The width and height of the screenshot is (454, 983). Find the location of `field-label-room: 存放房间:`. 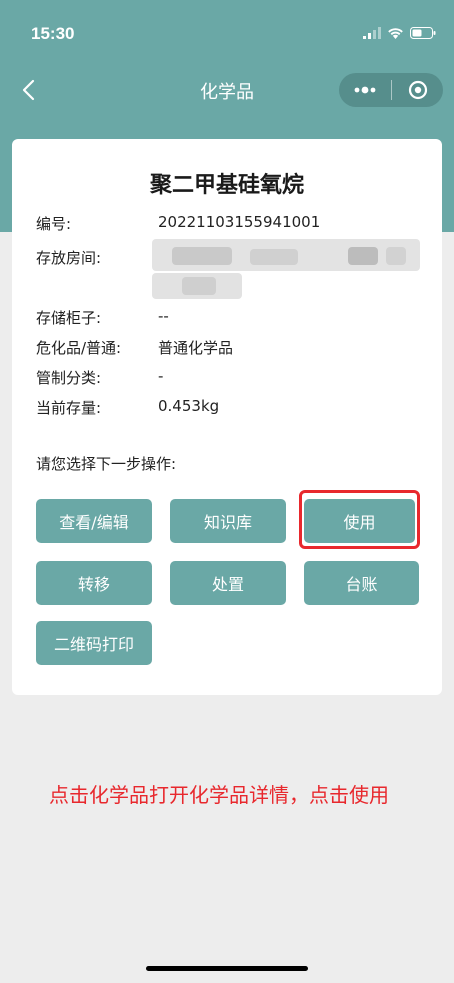

field-label-room: 存放房间: is located at coordinates (69, 258).